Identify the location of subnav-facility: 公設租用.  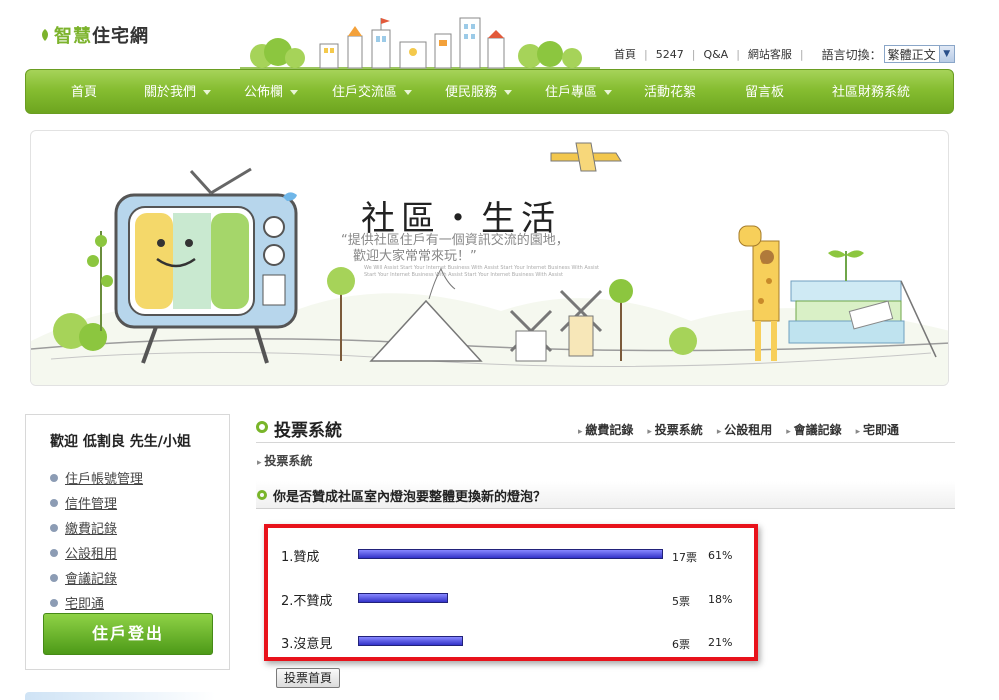
(744, 429).